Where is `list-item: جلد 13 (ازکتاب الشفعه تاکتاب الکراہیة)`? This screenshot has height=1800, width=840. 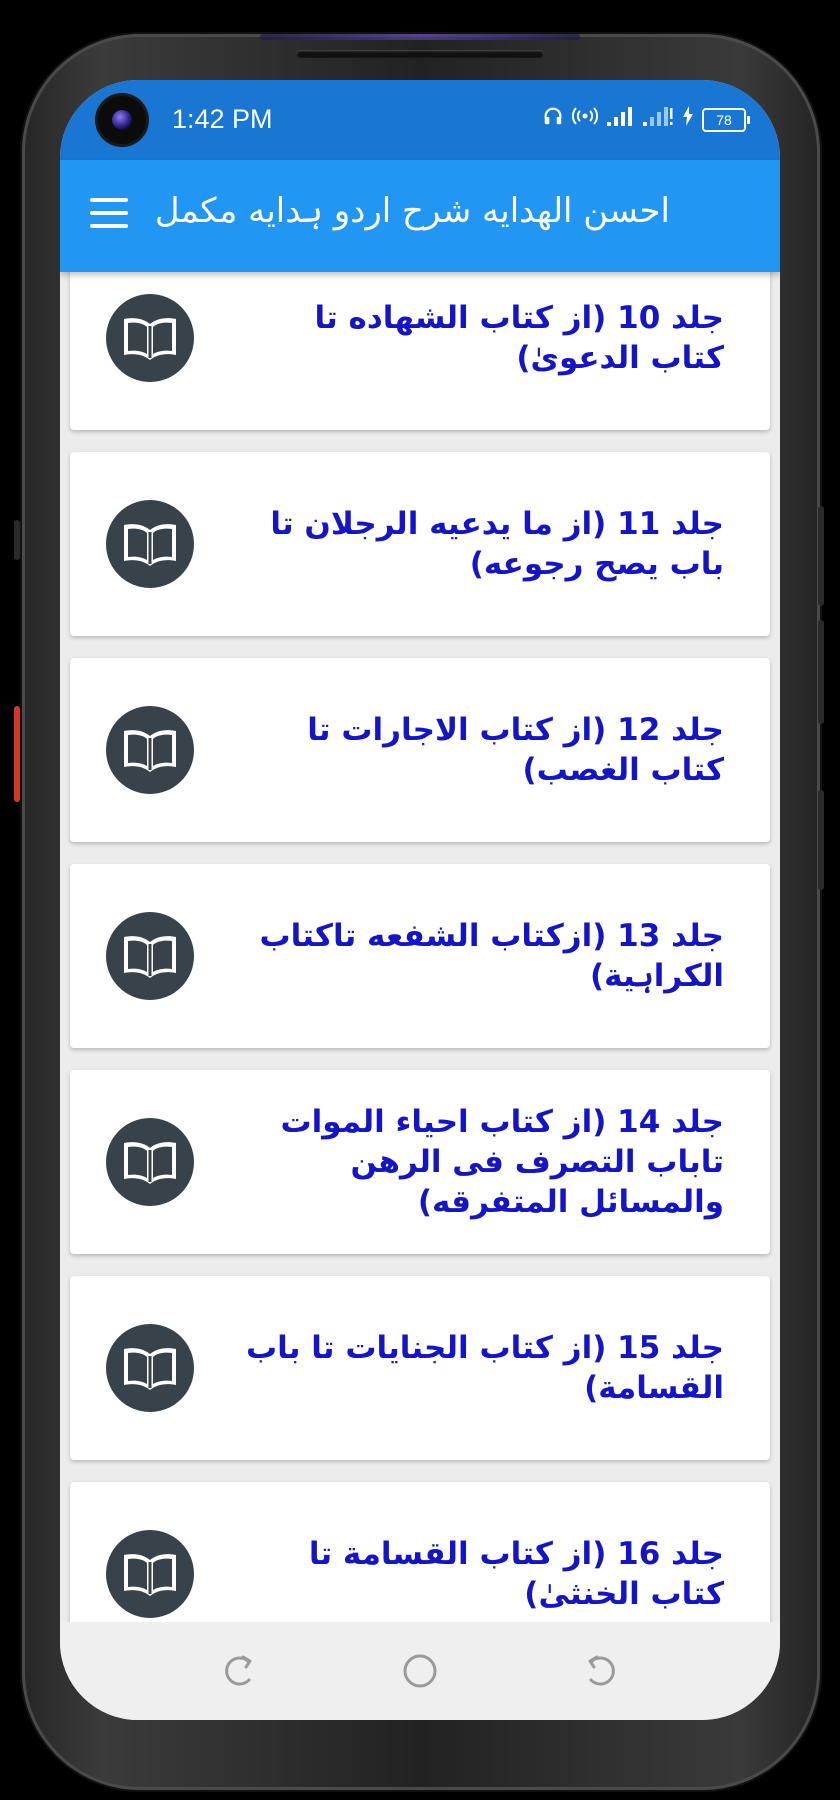 list-item: جلد 13 (ازکتاب الشفعه تاکتاب الکراہیة) is located at coordinates (420, 956).